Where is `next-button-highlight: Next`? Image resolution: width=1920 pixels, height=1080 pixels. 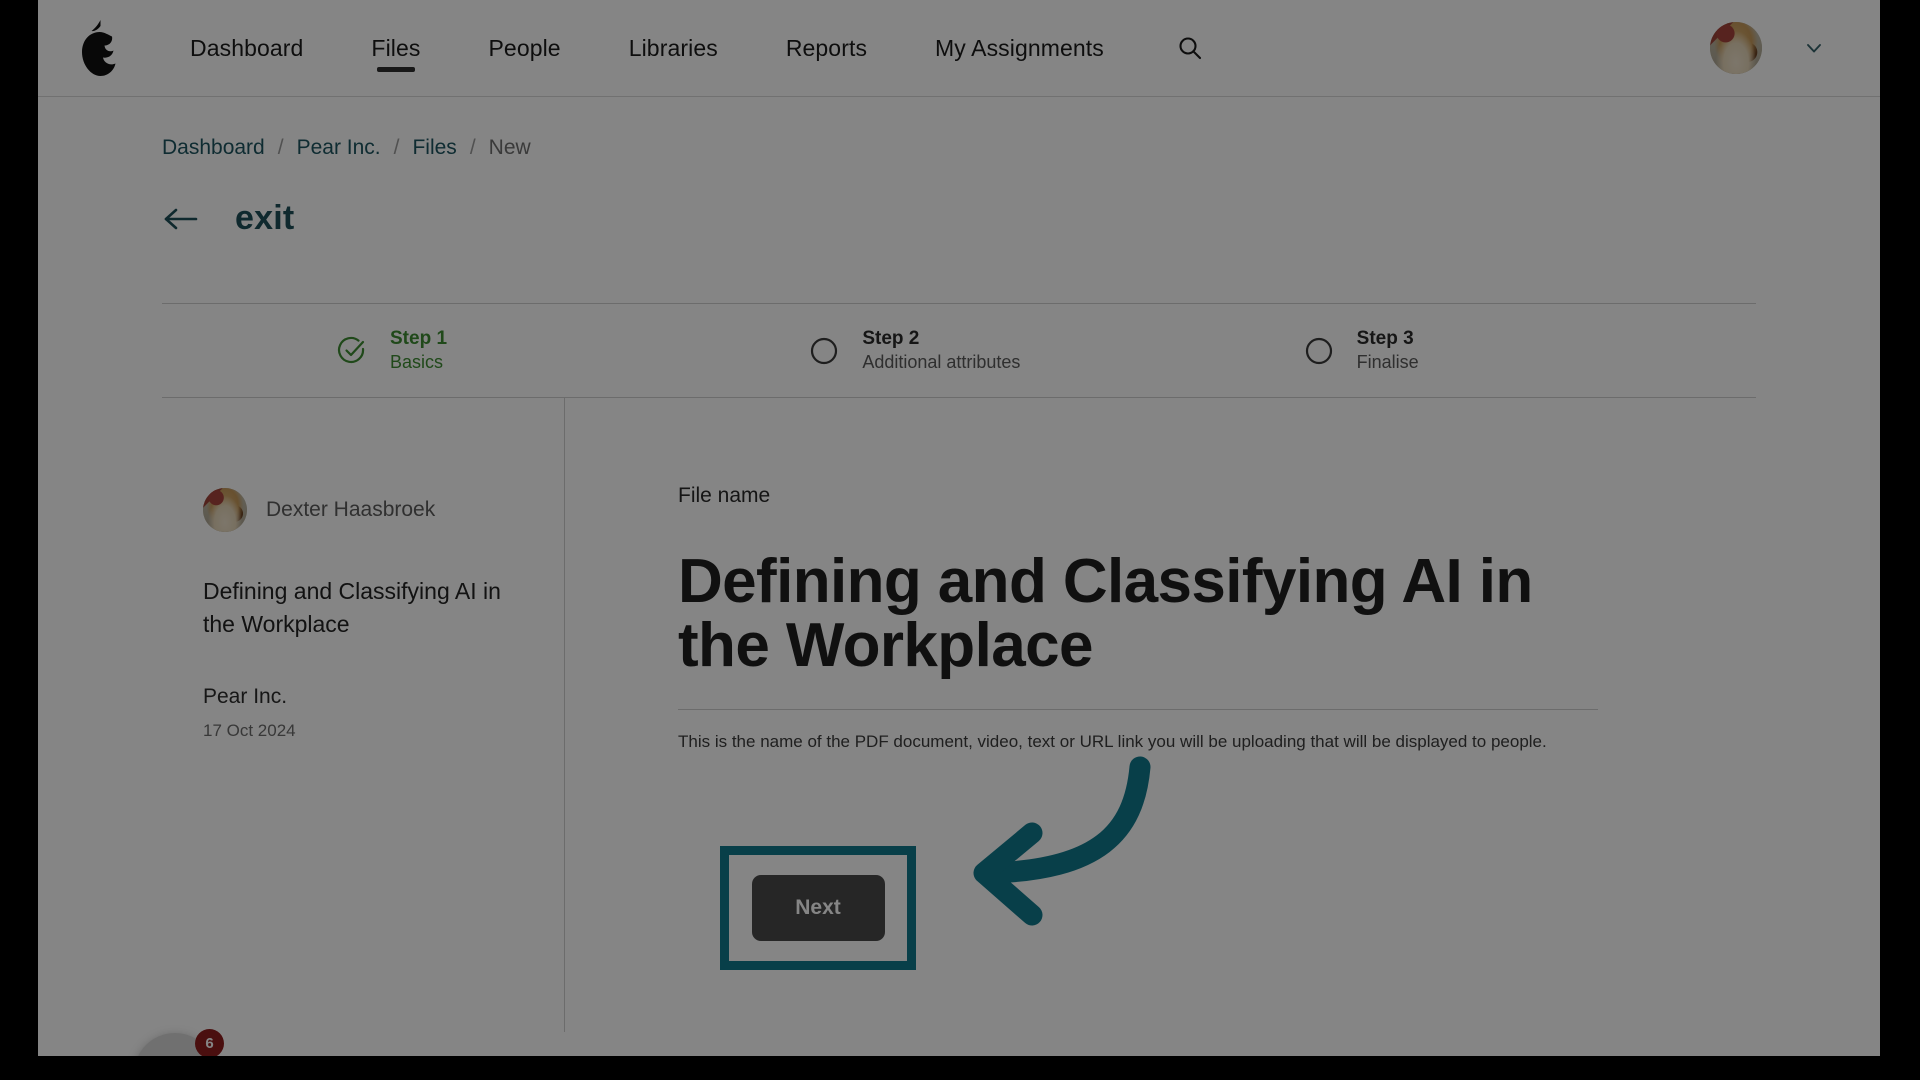 next-button-highlight: Next is located at coordinates (818, 908).